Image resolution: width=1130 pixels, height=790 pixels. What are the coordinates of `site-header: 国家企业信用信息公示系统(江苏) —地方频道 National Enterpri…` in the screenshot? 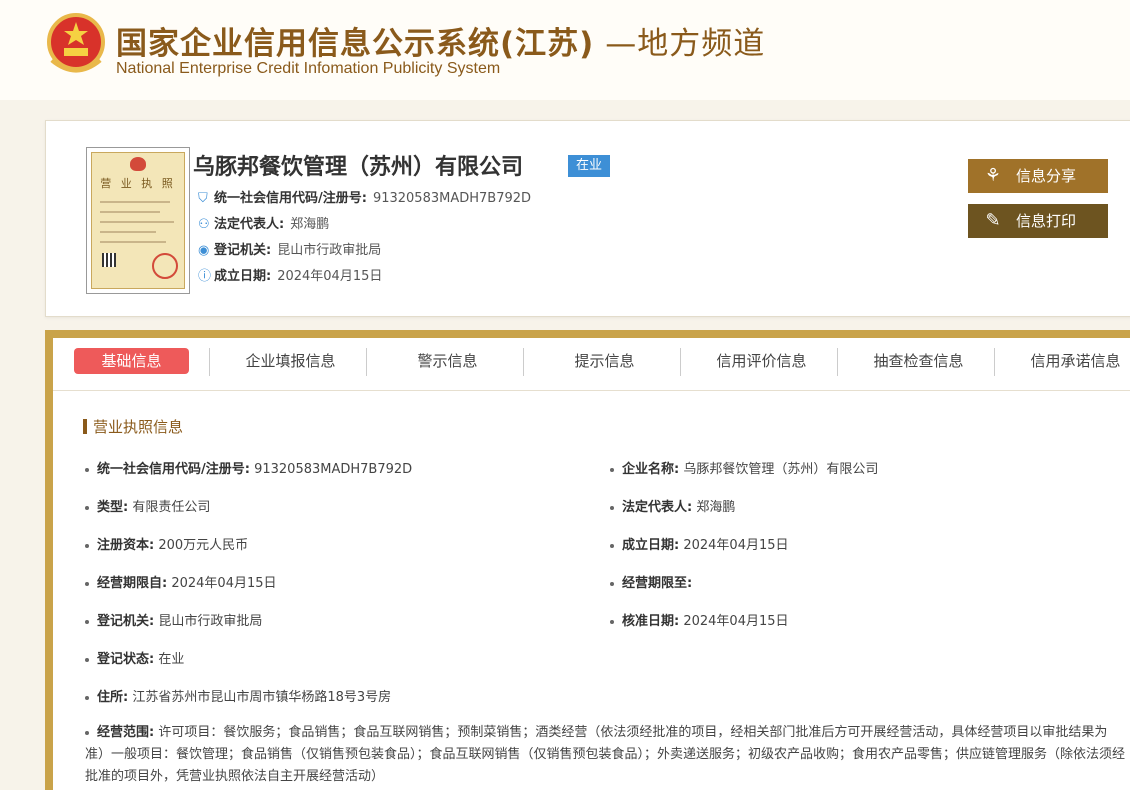 It's located at (565, 50).